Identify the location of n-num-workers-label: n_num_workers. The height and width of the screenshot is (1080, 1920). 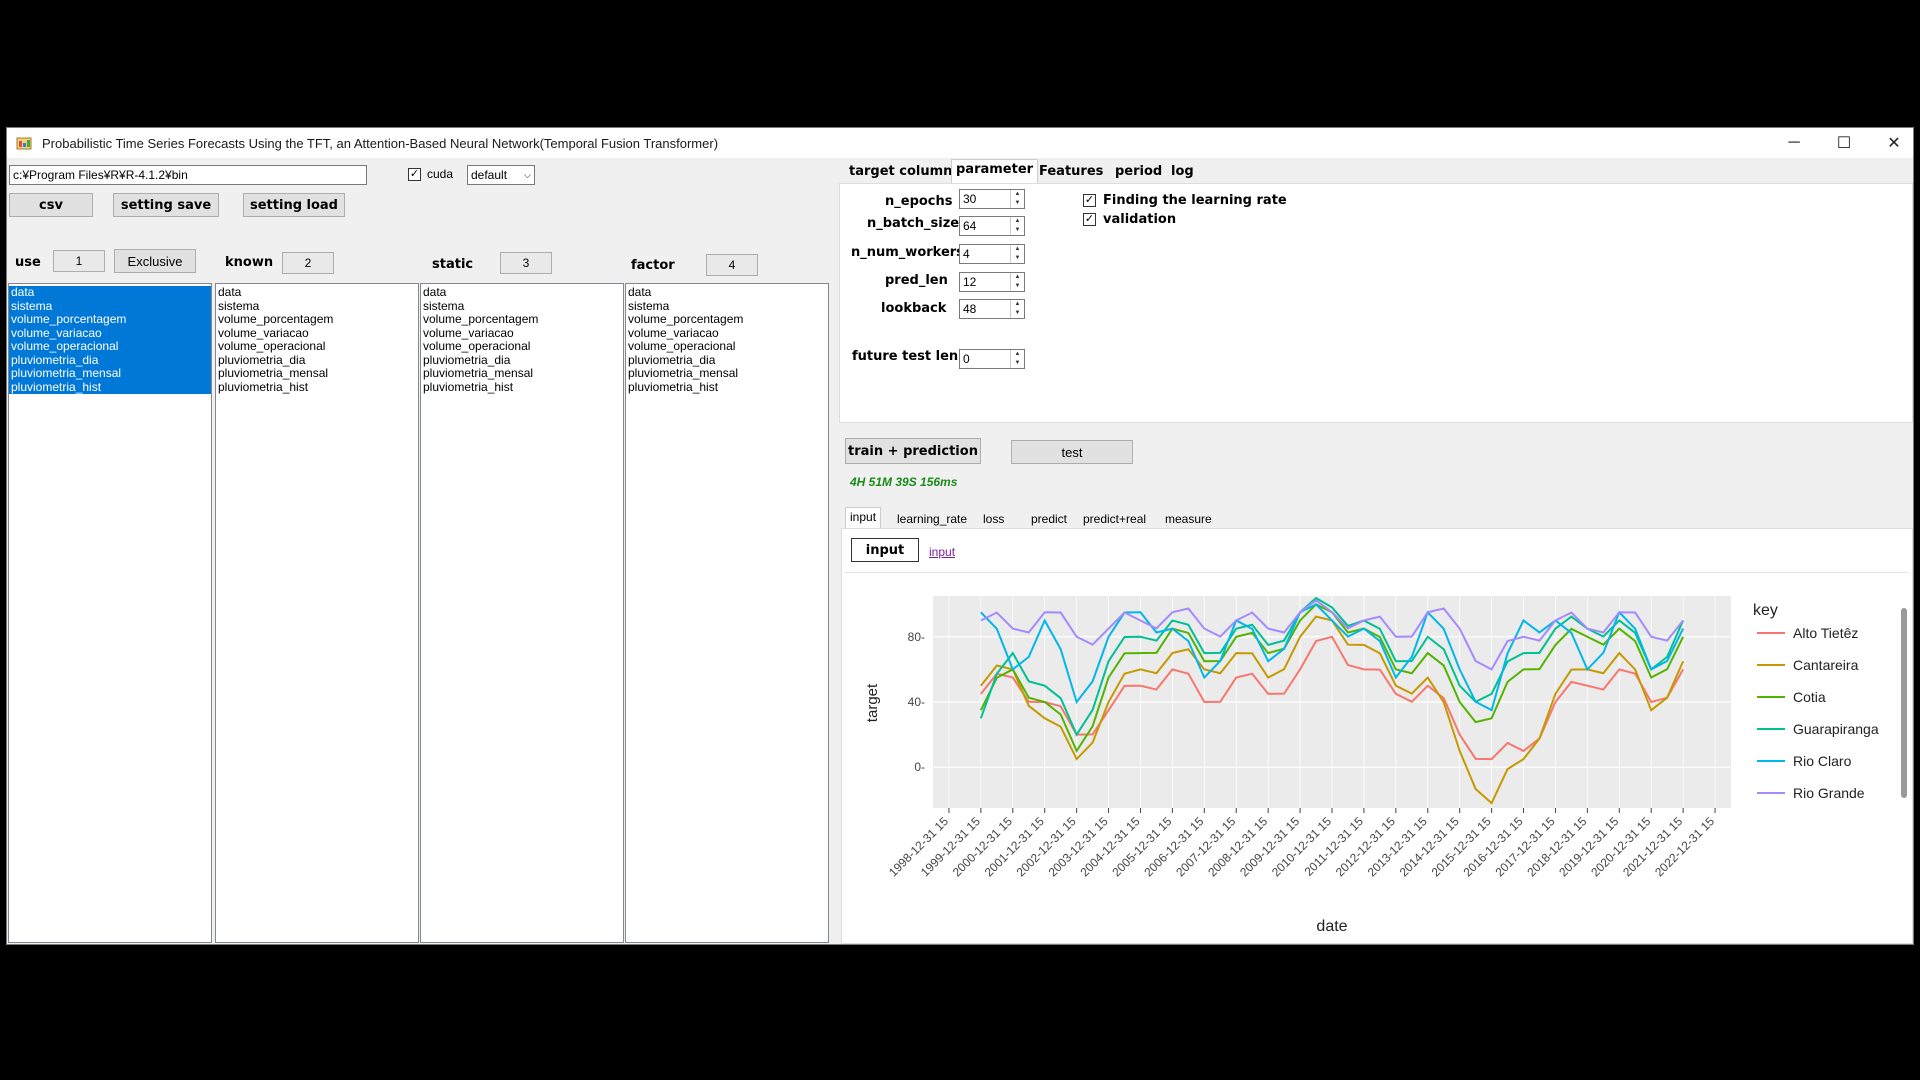
(907, 252).